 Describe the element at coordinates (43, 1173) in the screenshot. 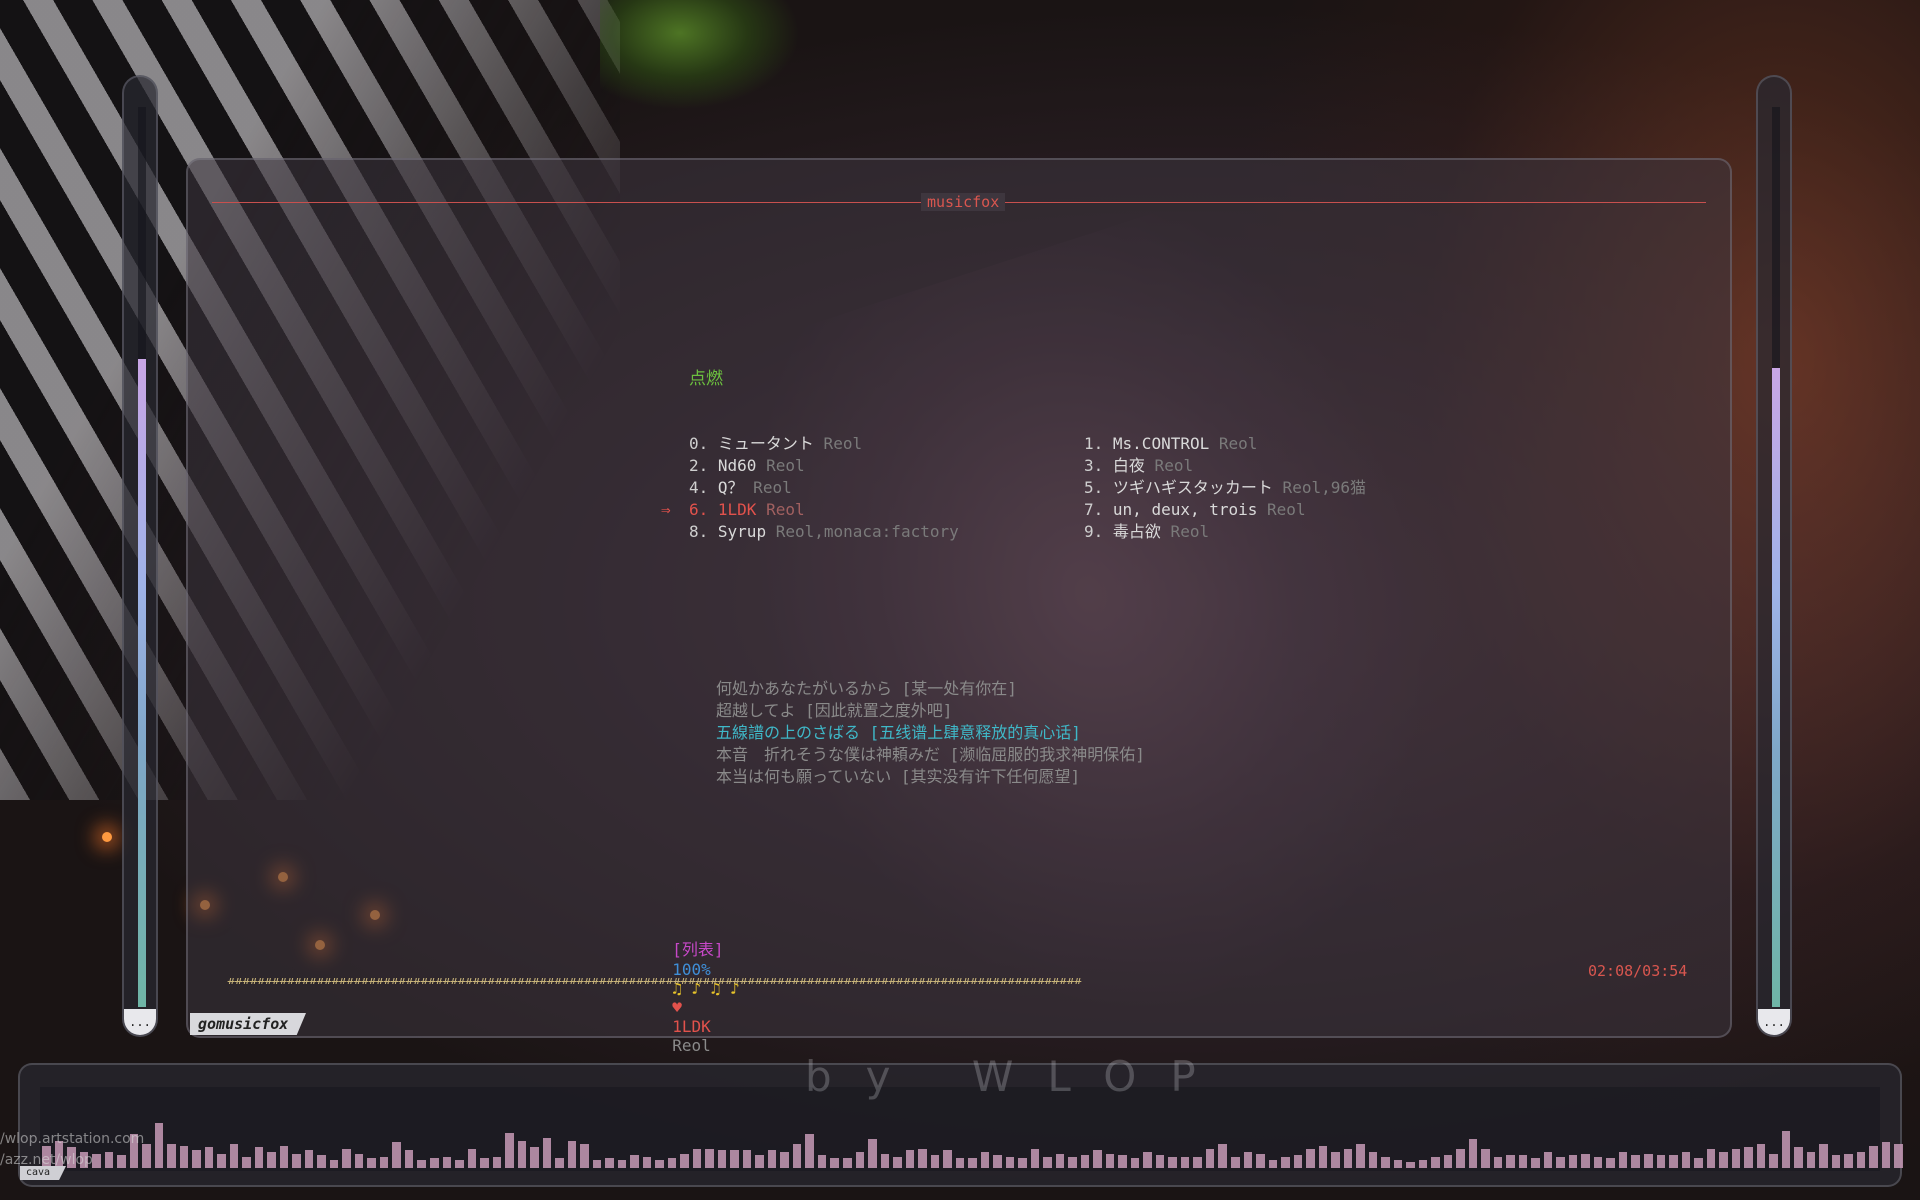

I see `cava-tab: cava` at that location.